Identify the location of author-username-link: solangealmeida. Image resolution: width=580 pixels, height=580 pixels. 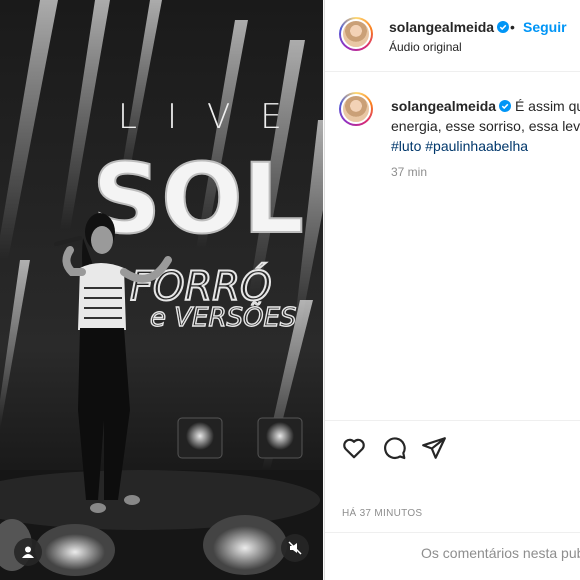
(449, 27).